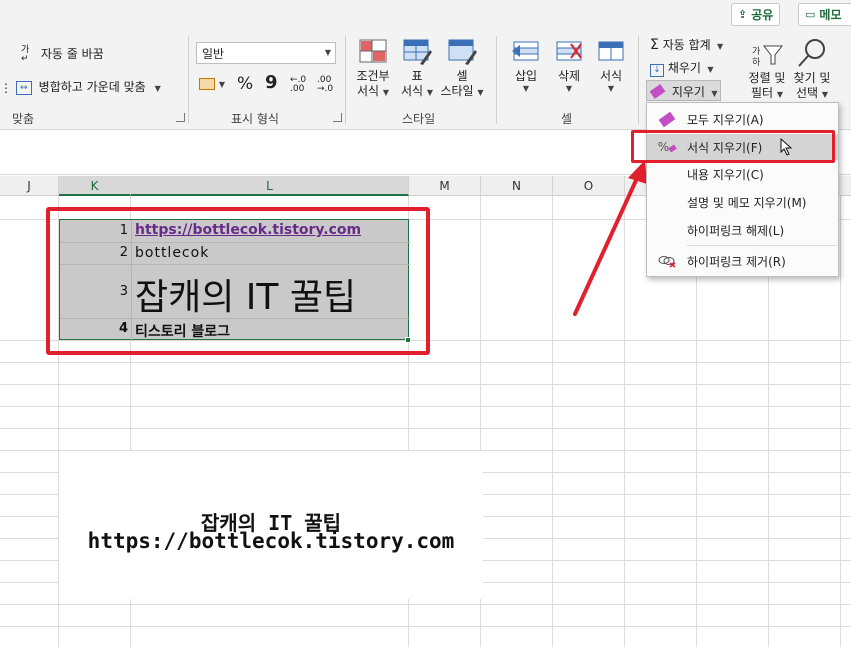  I want to click on currency-button: ▼, so click(212, 83).